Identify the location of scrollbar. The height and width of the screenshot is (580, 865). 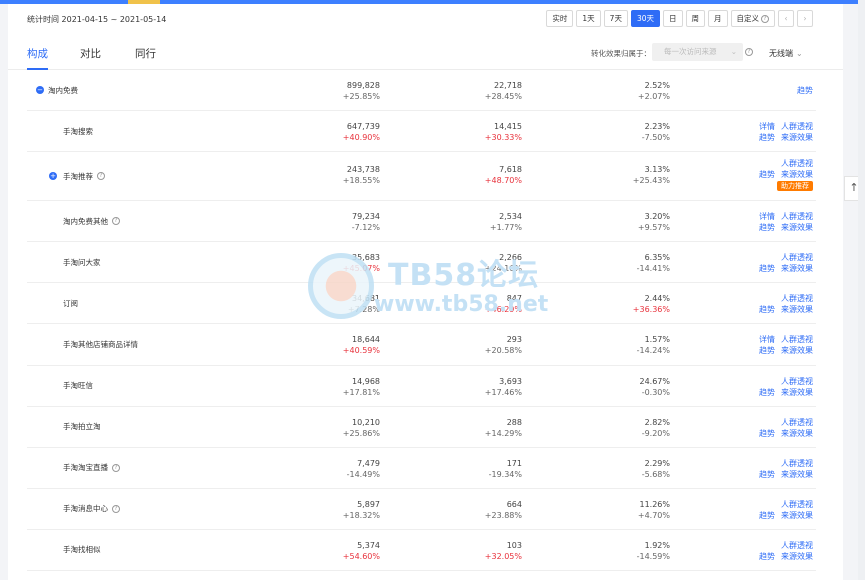
(861, 290).